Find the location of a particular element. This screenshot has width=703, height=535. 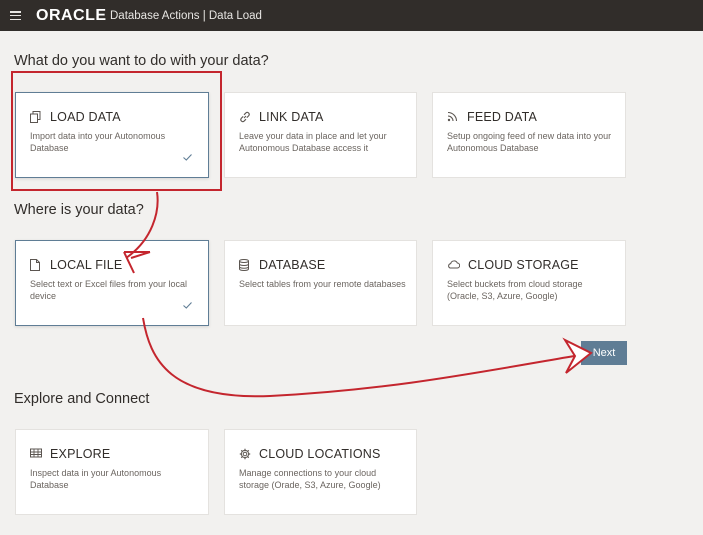

card-description: Select tables from your remote databases is located at coordinates (322, 284).